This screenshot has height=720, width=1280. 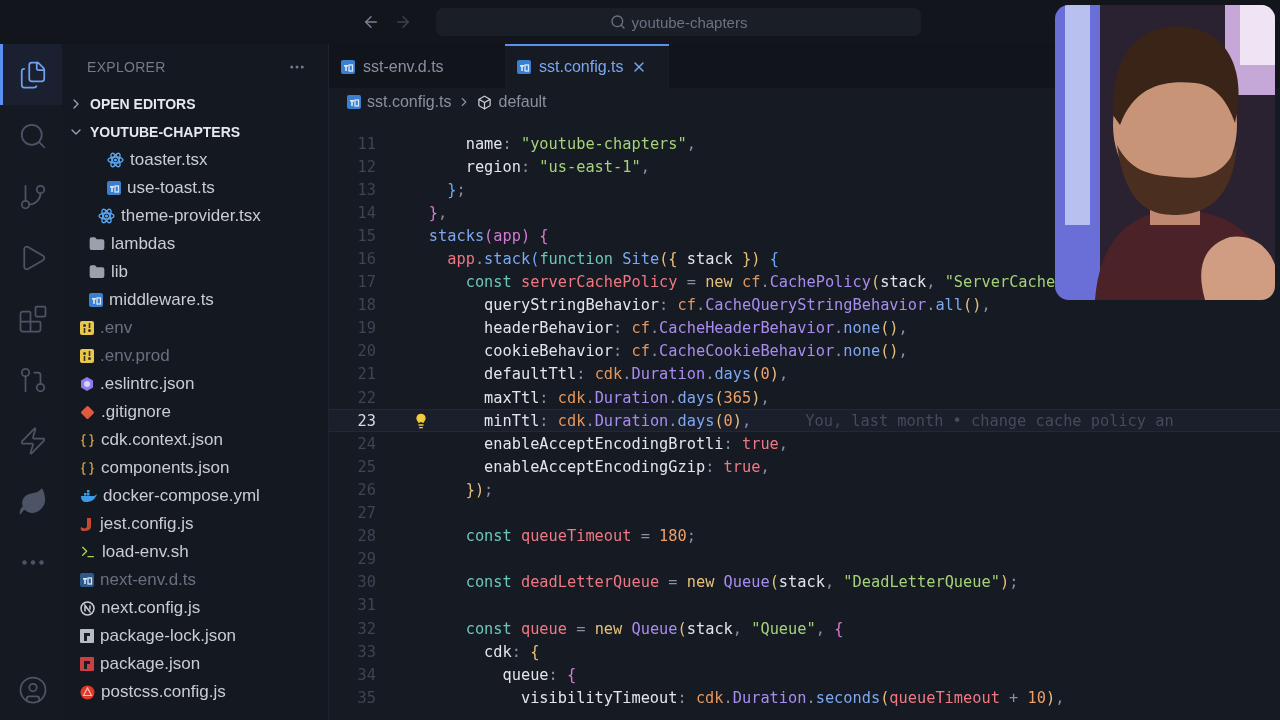 I want to click on jest-icon, so click(x=87, y=524).